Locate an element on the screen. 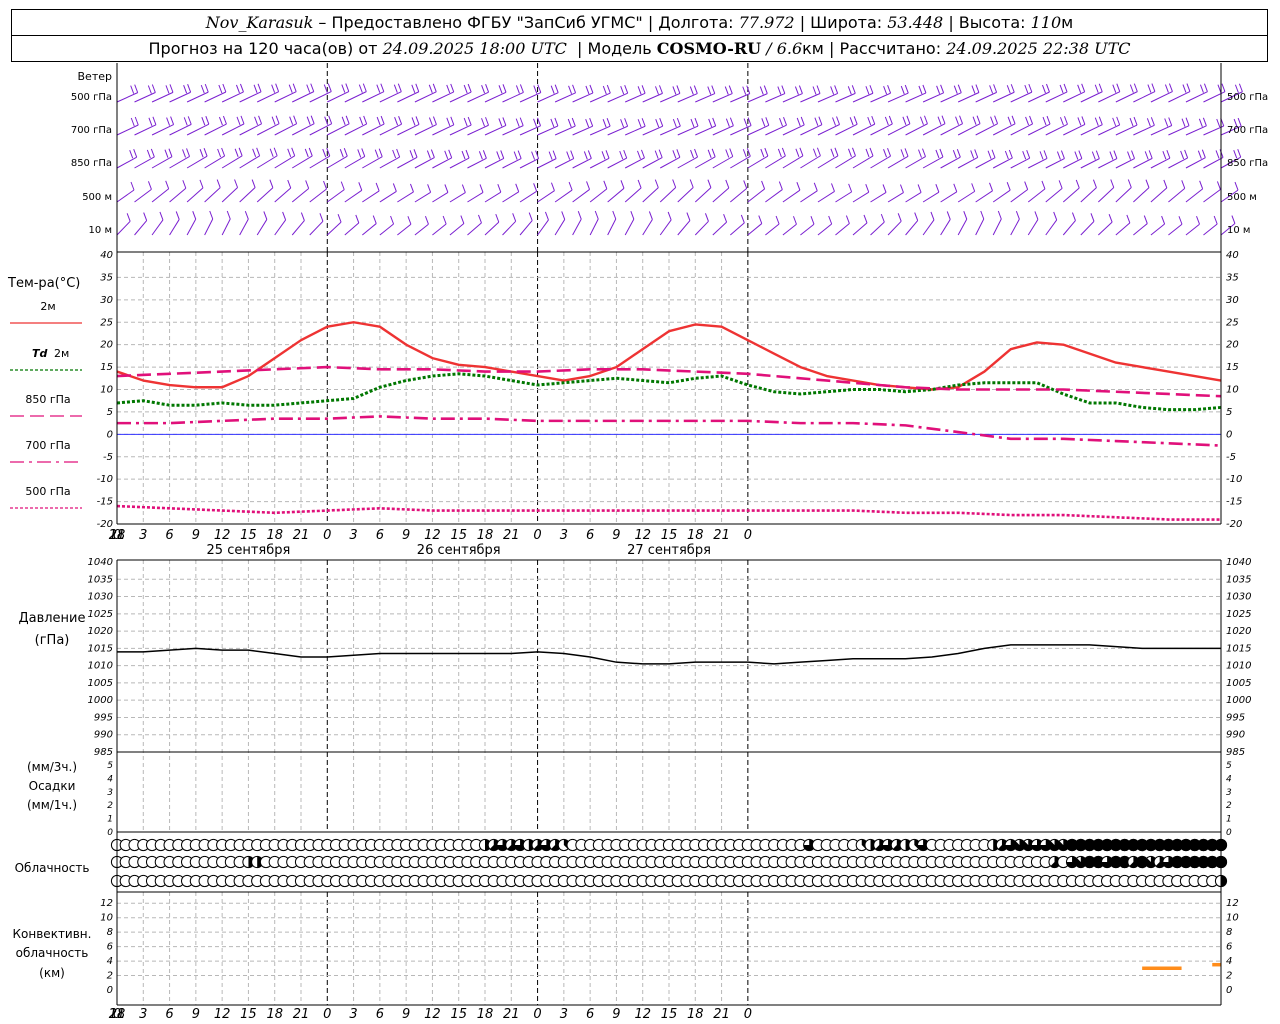  y-tick-left: 1020 is located at coordinates (100, 631).